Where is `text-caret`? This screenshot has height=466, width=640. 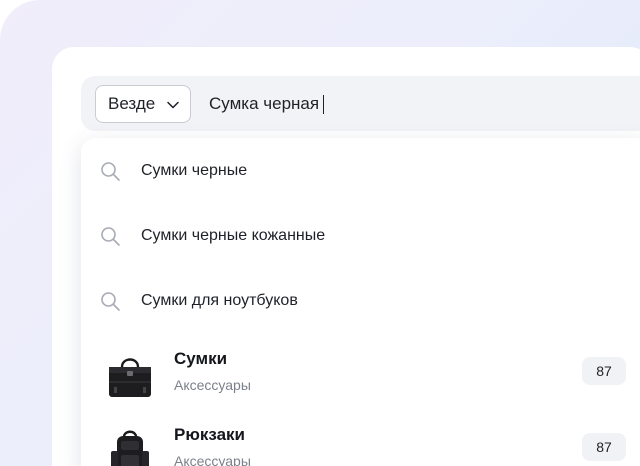
text-caret is located at coordinates (323, 104).